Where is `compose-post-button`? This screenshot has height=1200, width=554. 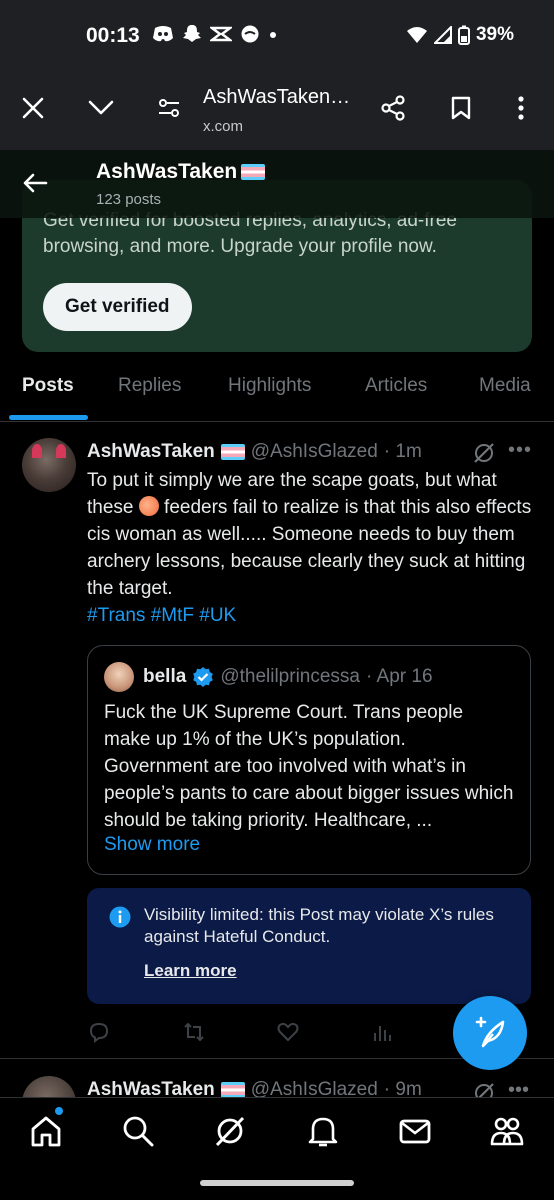 compose-post-button is located at coordinates (490, 1033).